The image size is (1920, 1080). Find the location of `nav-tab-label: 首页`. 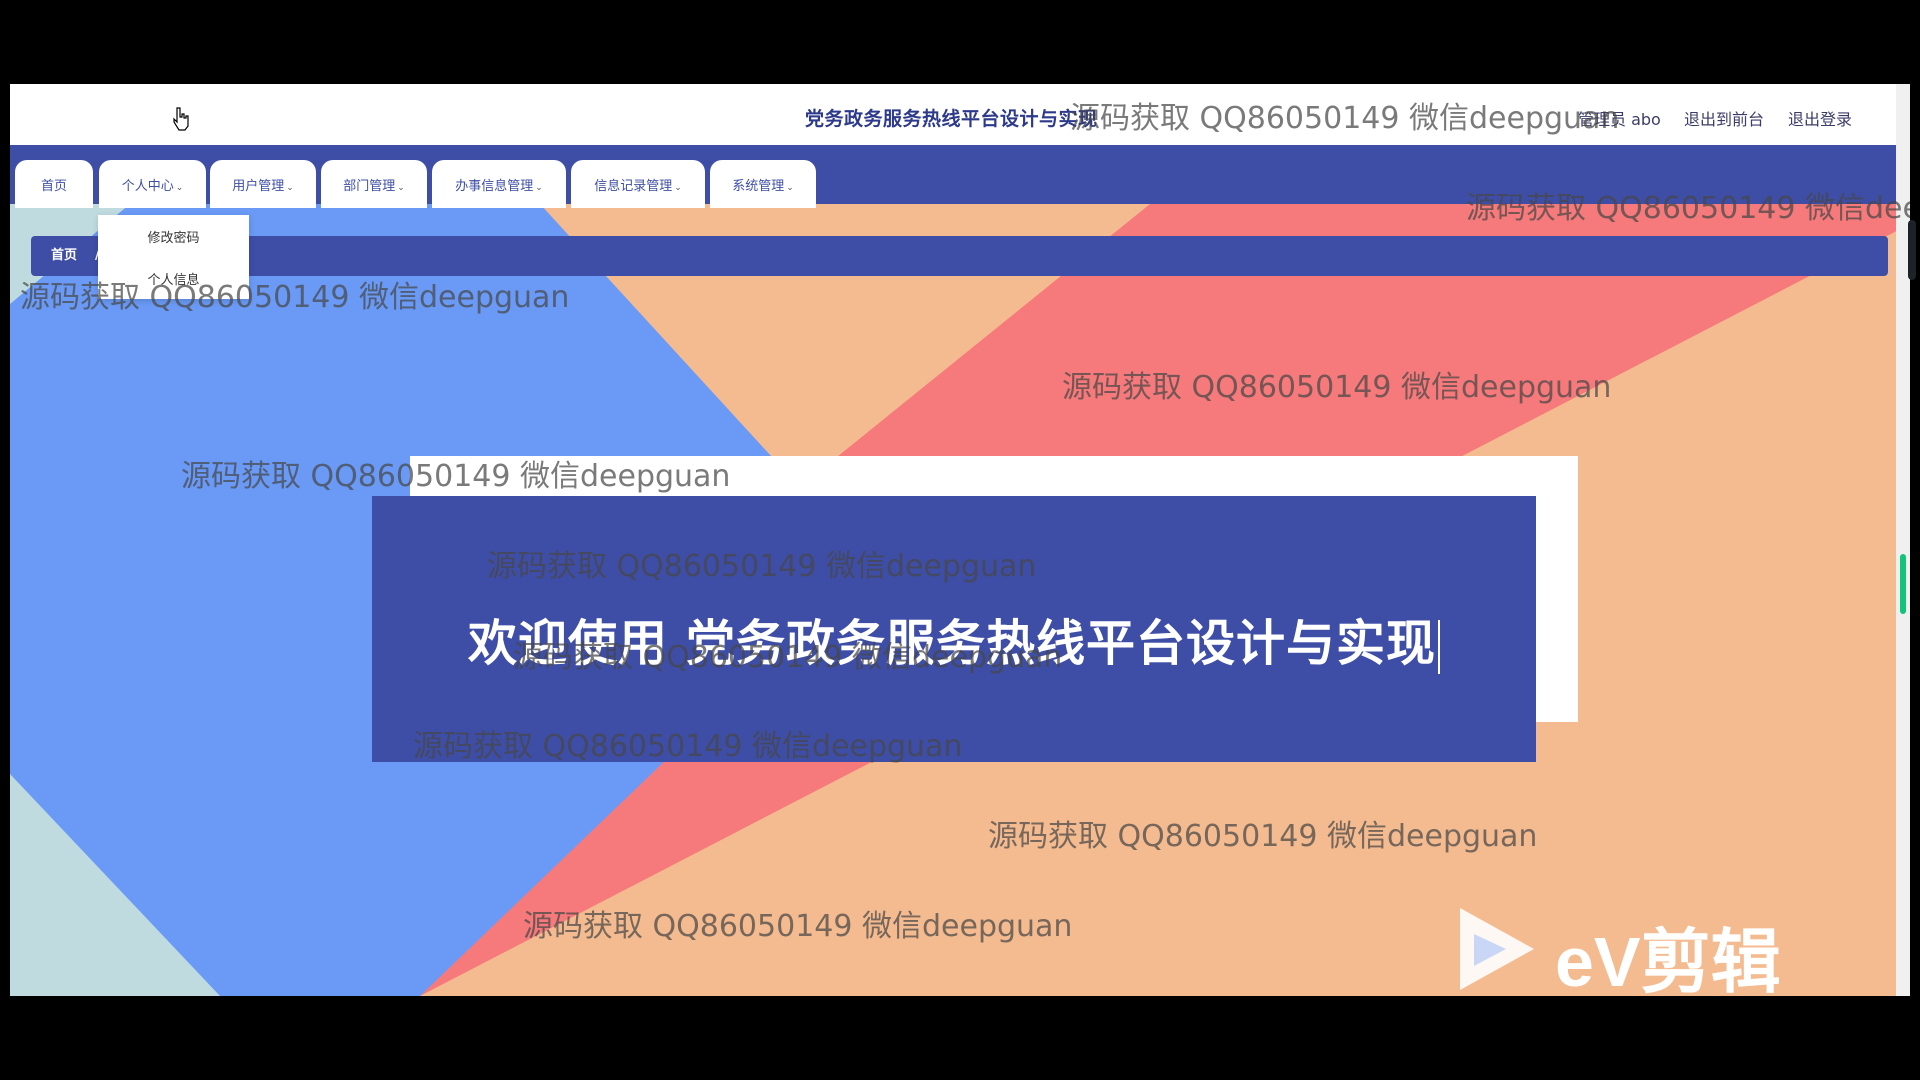

nav-tab-label: 首页 is located at coordinates (53, 186).